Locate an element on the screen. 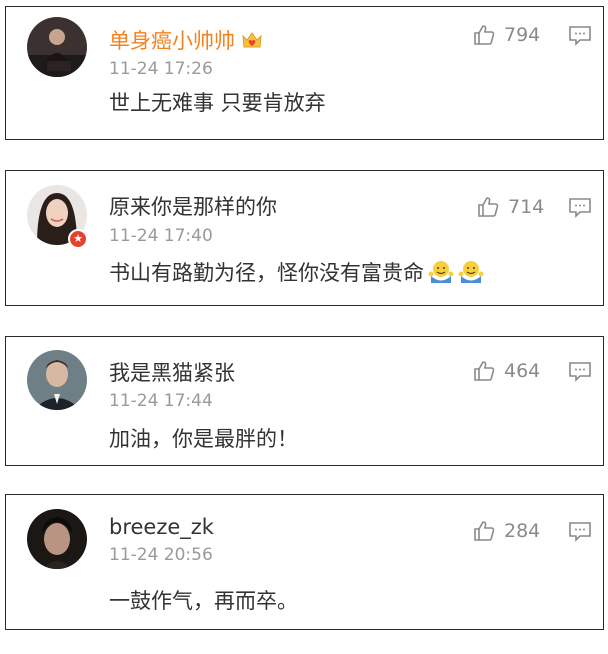  like-count: 714 is located at coordinates (526, 207).